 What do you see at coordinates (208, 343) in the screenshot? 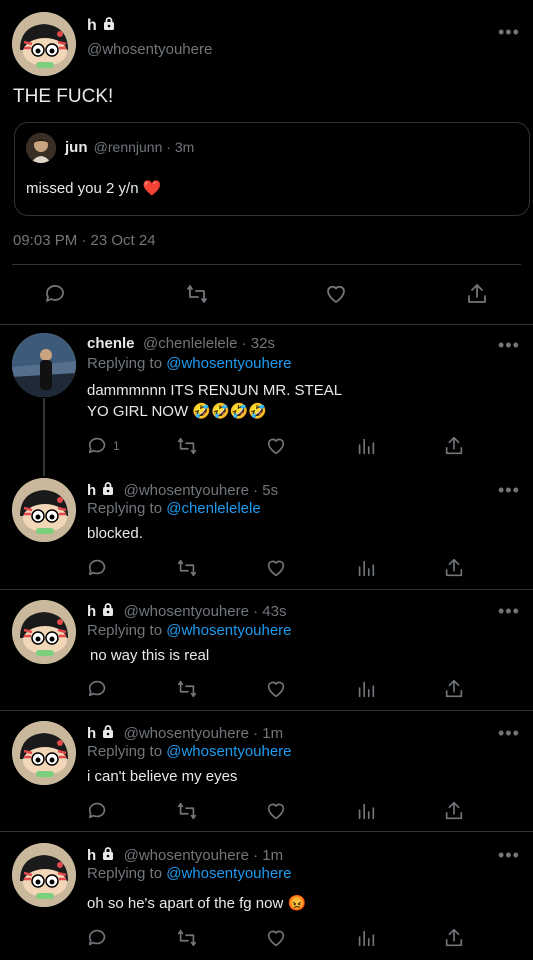
I see `reply-meta: @chenlelelele · 32s` at bounding box center [208, 343].